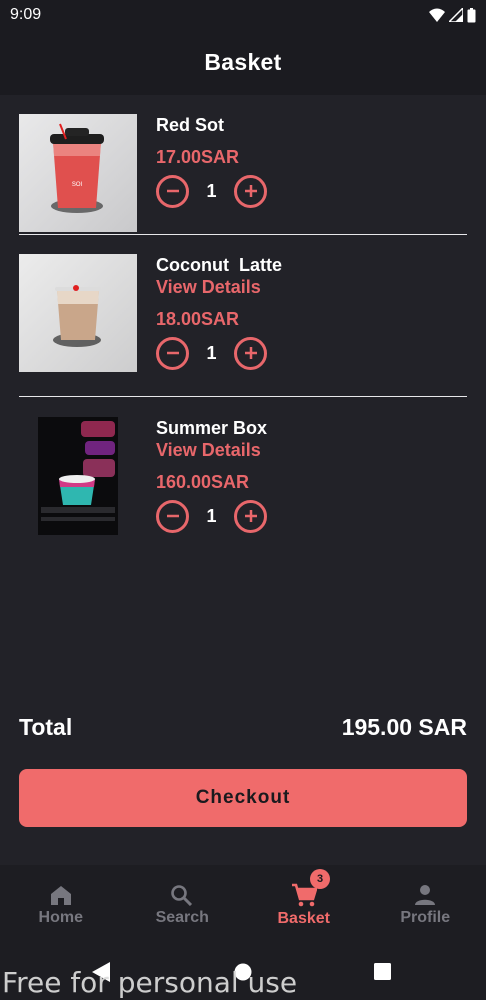 Image resolution: width=486 pixels, height=1000 pixels. I want to click on nav-label: Home, so click(60, 917).